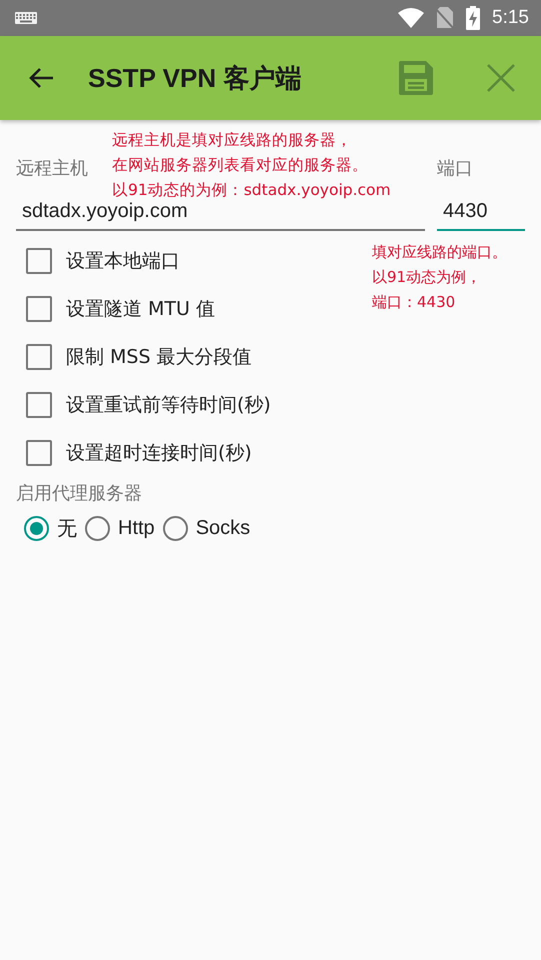 The height and width of the screenshot is (960, 541). Describe the element at coordinates (414, 302) in the screenshot. I see `annotation-text: 端口：4430` at that location.